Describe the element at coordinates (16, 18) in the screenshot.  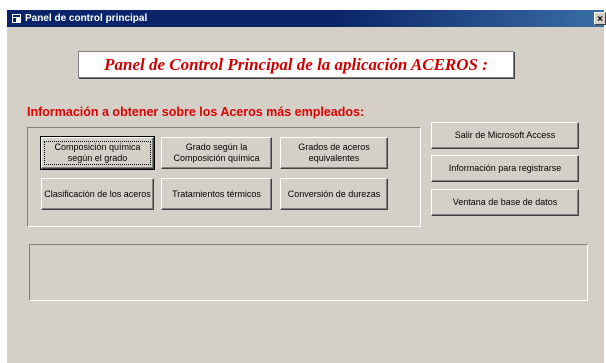
I see `form-icon` at that location.